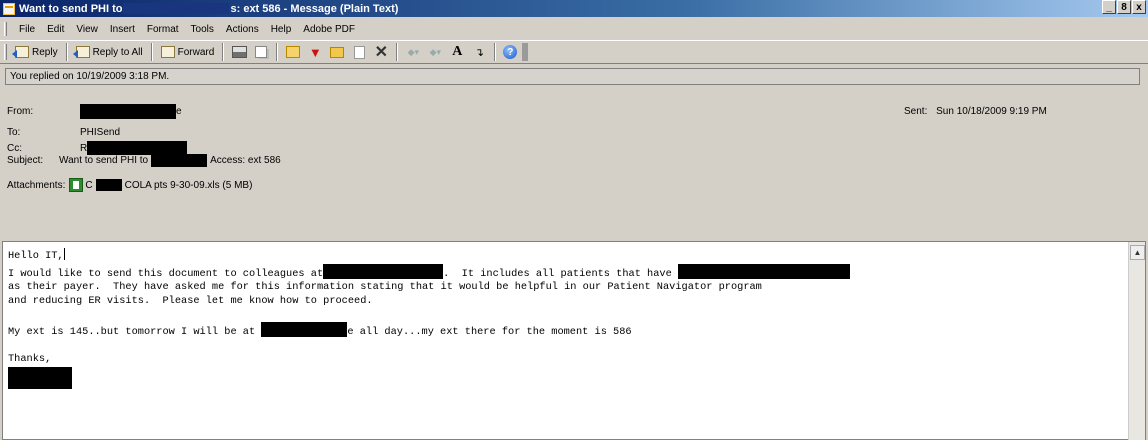 Image resolution: width=1148 pixels, height=440 pixels. I want to click on menu-file: File, so click(27, 29).